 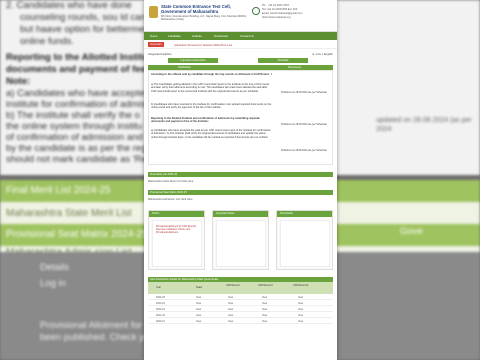 What do you see at coordinates (159, 54) in the screenshot?
I see `helpline-link: Integrated Helpline` at bounding box center [159, 54].